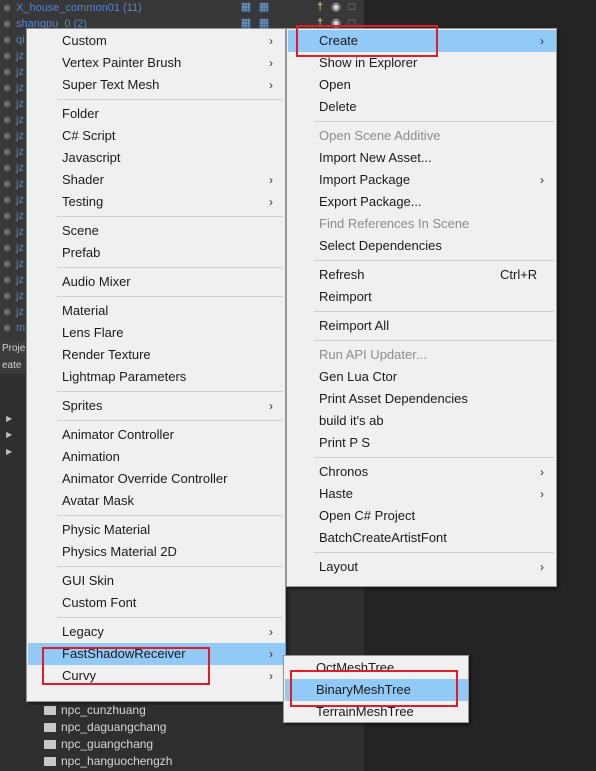 This screenshot has height=771, width=596. I want to click on menu-item-animator-override-controller: Animator Override Controller, so click(156, 479).